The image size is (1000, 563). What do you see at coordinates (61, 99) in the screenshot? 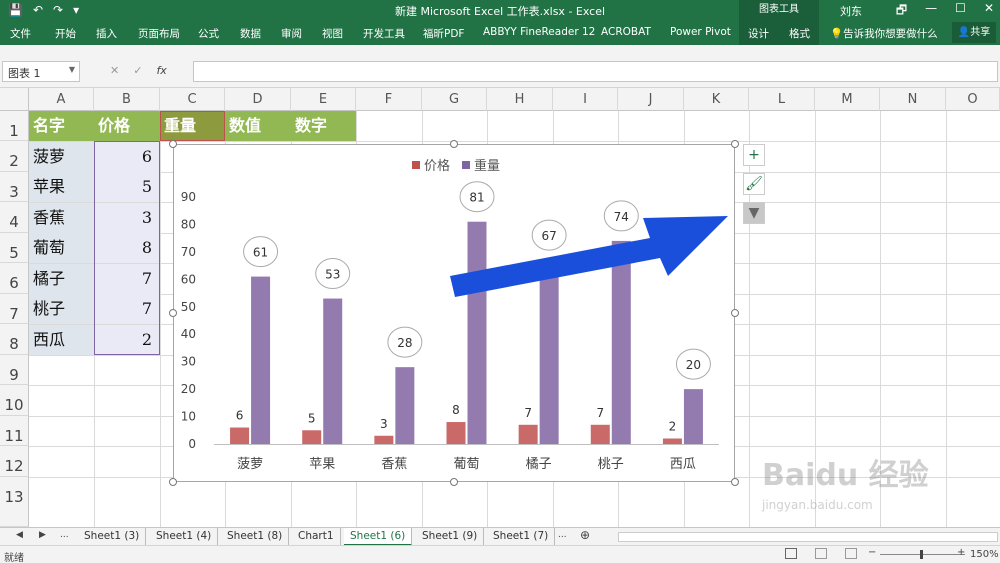
I see `column-header: A` at bounding box center [61, 99].